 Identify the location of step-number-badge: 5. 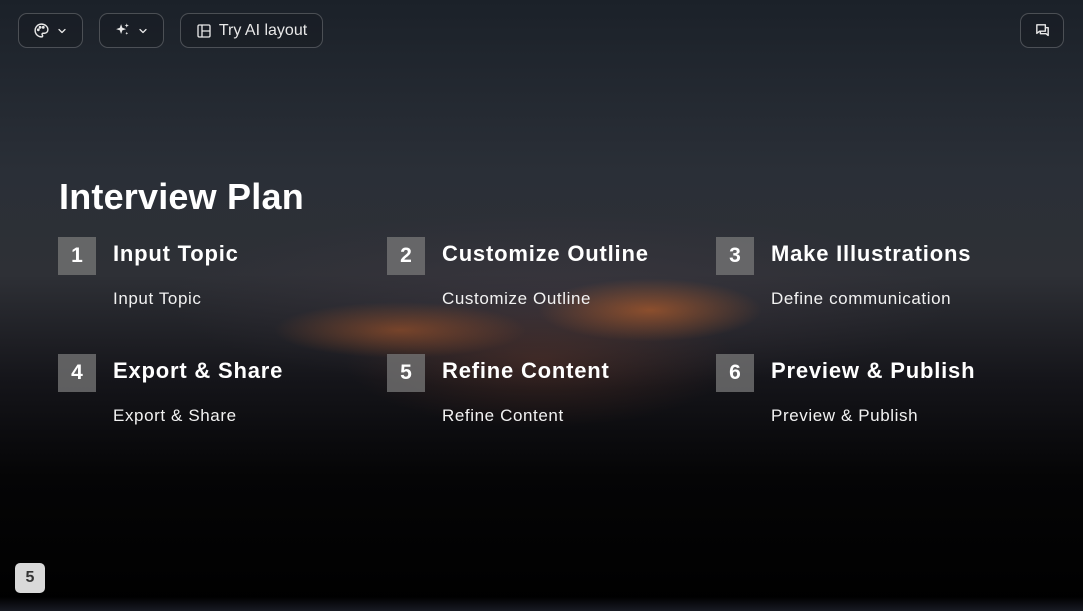
(406, 373).